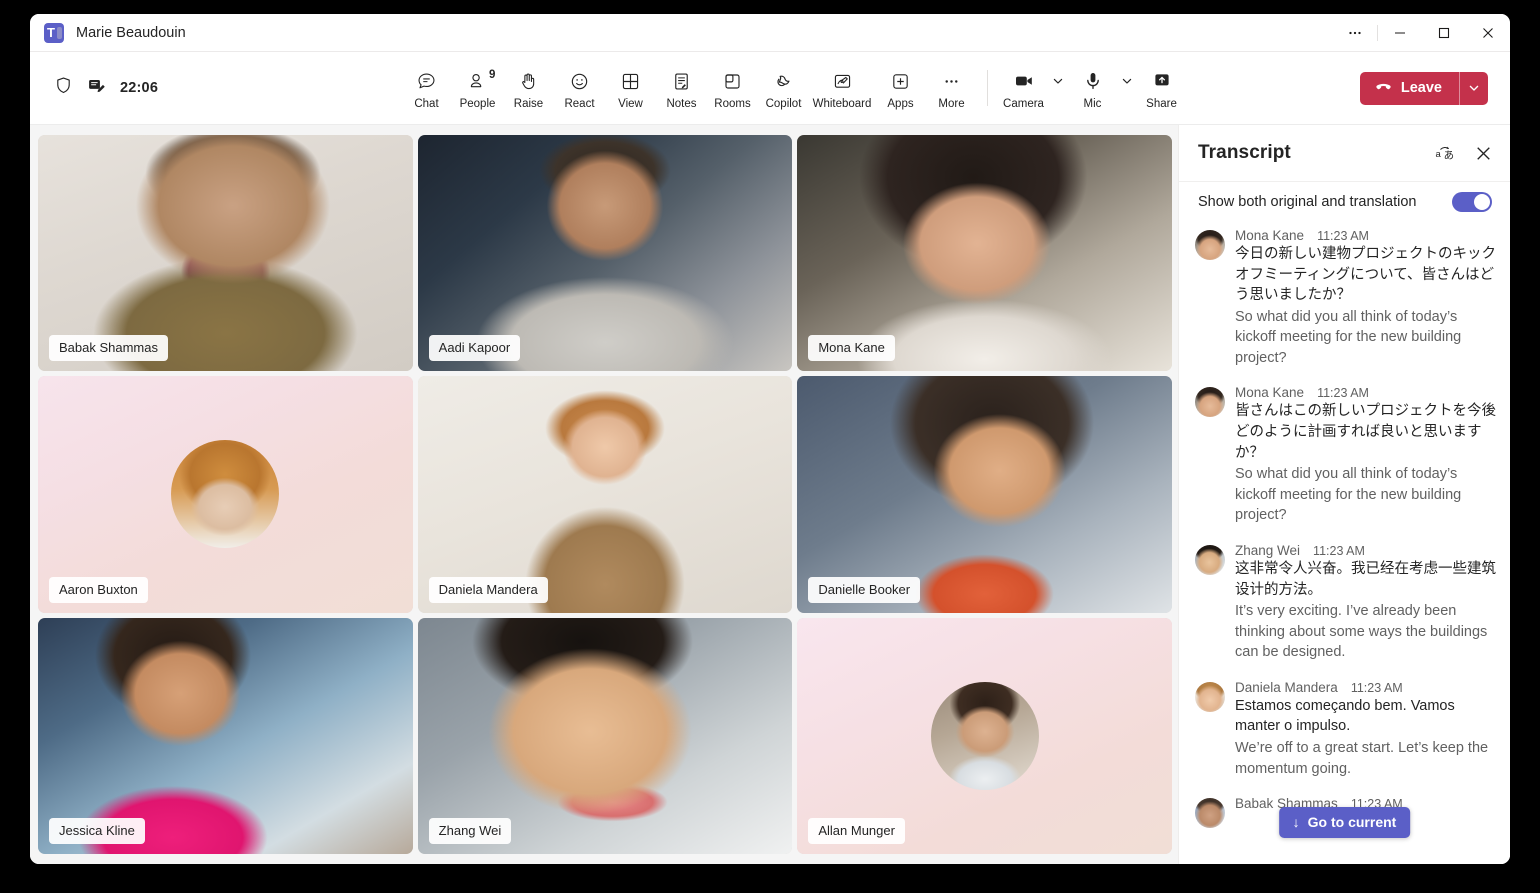 Image resolution: width=1540 pixels, height=893 pixels. What do you see at coordinates (900, 81) in the screenshot?
I see `apps-plus-icon` at bounding box center [900, 81].